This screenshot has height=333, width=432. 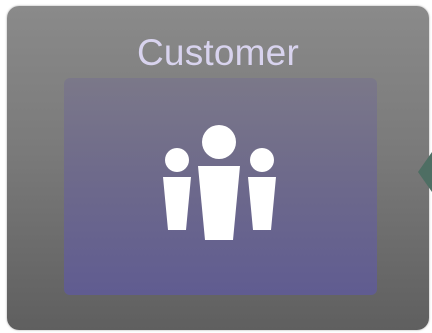 What do you see at coordinates (262, 203) in the screenshot?
I see `right-person-body` at bounding box center [262, 203].